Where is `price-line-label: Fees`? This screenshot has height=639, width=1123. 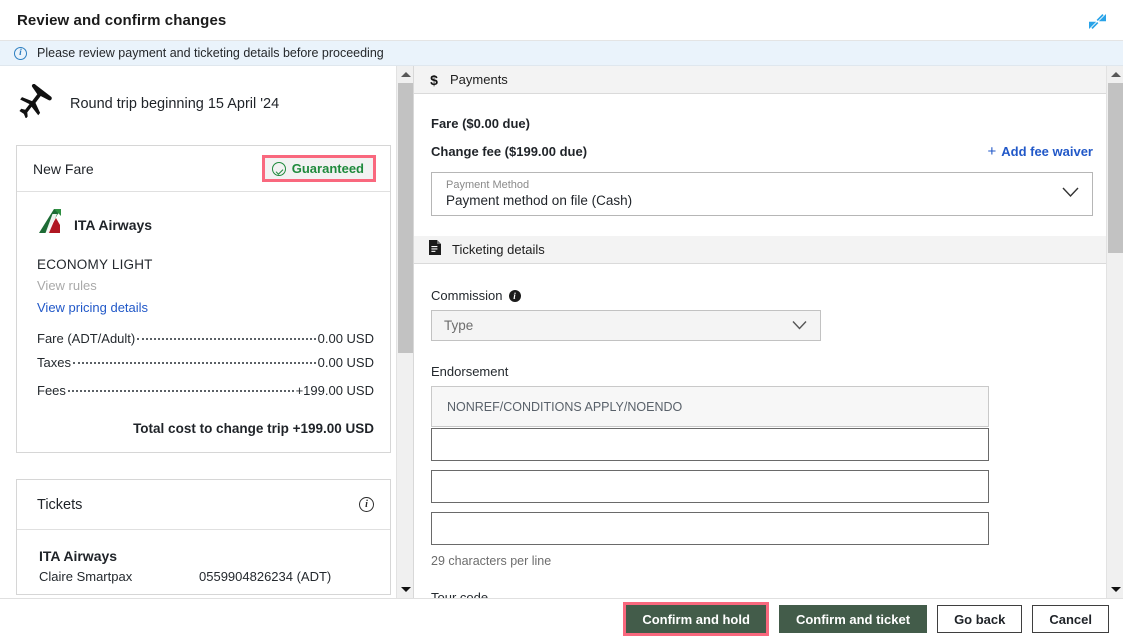 price-line-label: Fees is located at coordinates (51, 390).